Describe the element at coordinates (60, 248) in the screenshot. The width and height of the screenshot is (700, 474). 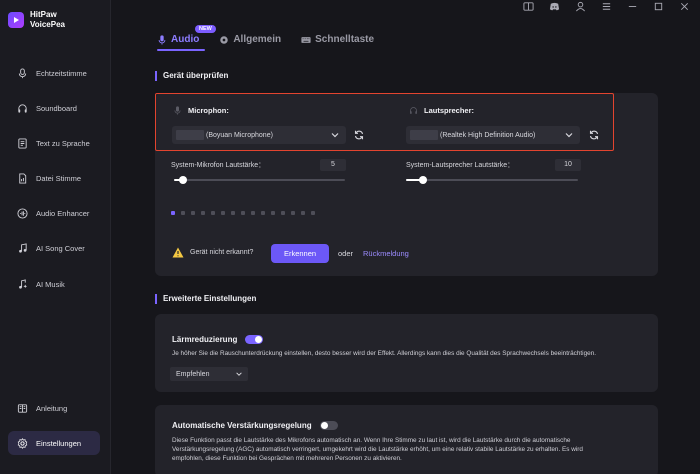
I see `sidebar-item-label: AI Song Cover` at that location.